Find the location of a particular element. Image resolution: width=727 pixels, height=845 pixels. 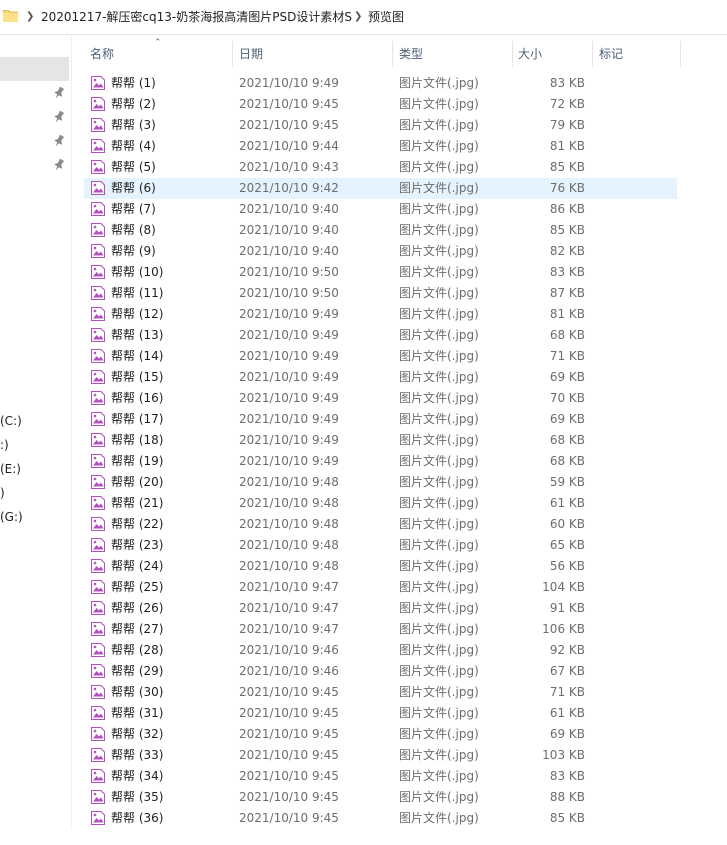

column-date: 日期 is located at coordinates (251, 54).